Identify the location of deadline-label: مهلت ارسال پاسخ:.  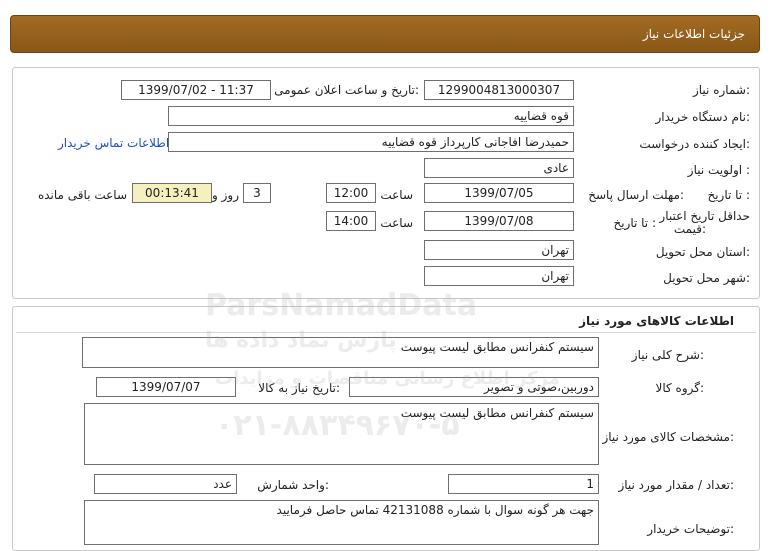
(636, 195).